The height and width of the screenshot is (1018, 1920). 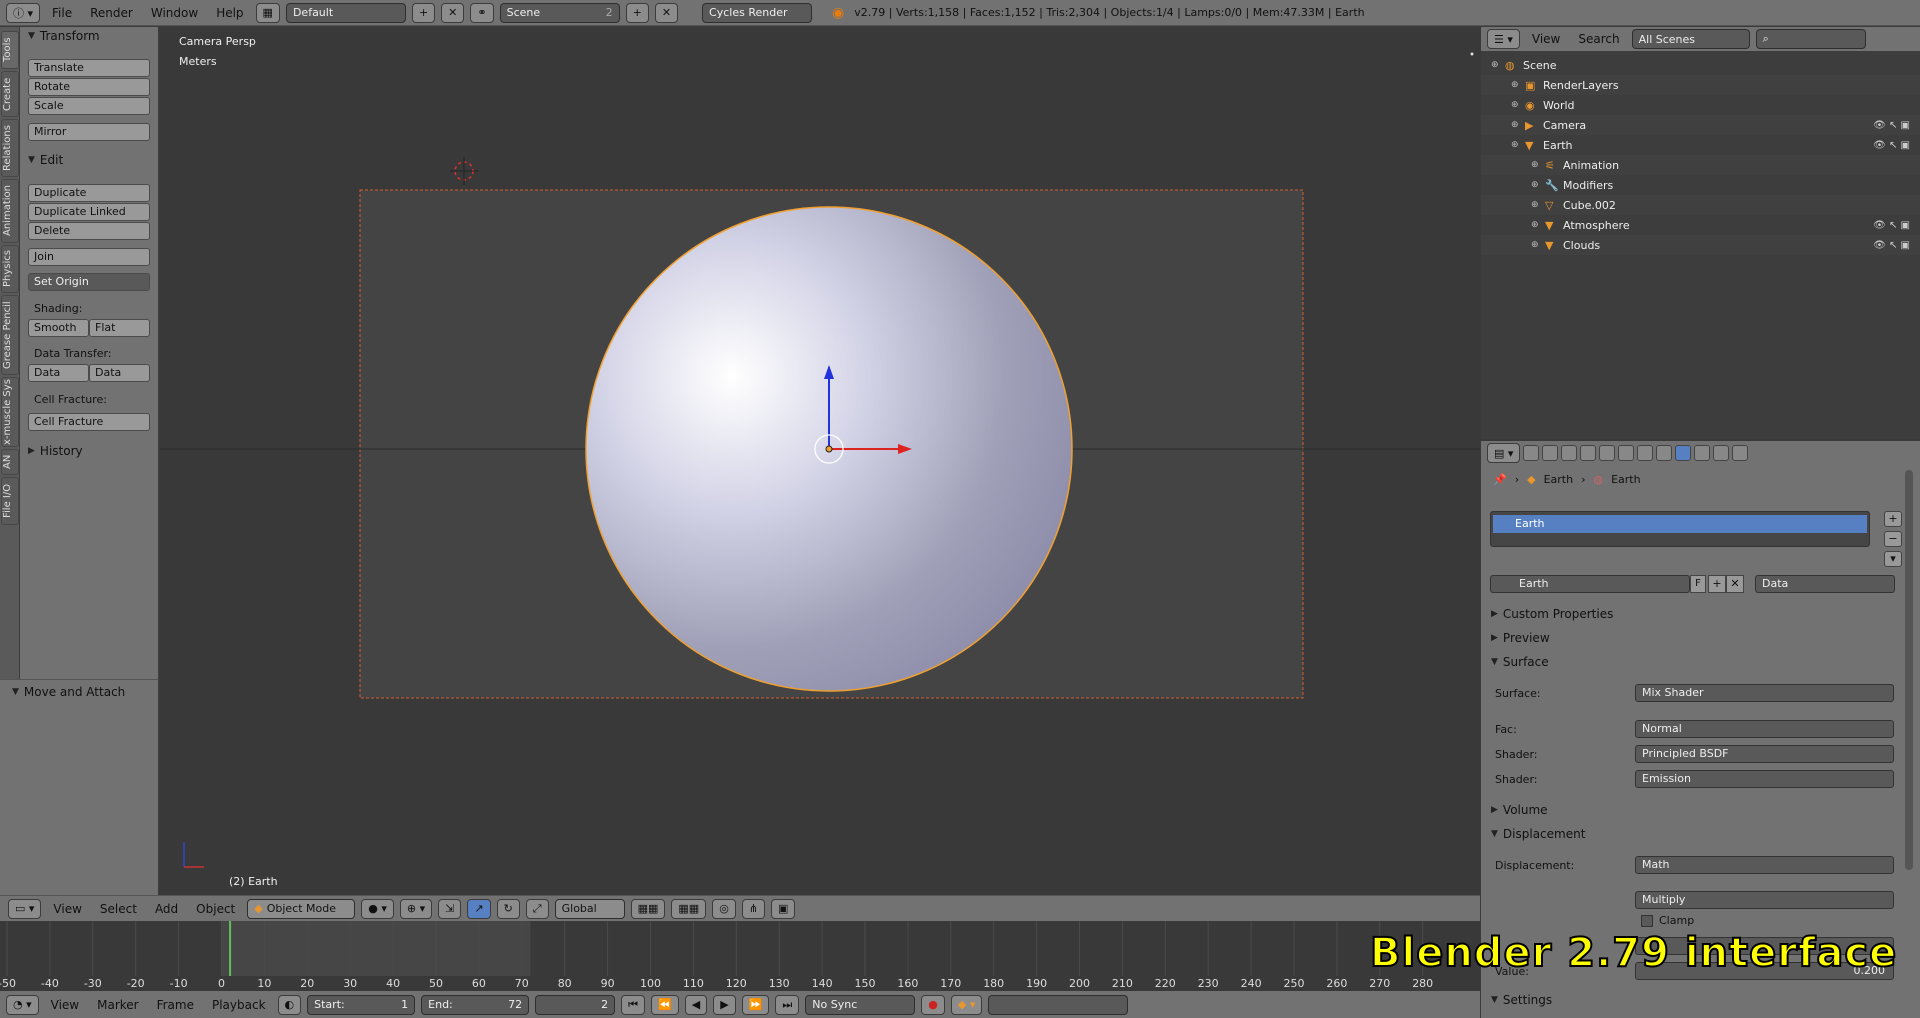 What do you see at coordinates (1700, 145) in the screenshot?
I see `outliner-row: ⊕ ▼ Earth 👁 ↖ ▣` at bounding box center [1700, 145].